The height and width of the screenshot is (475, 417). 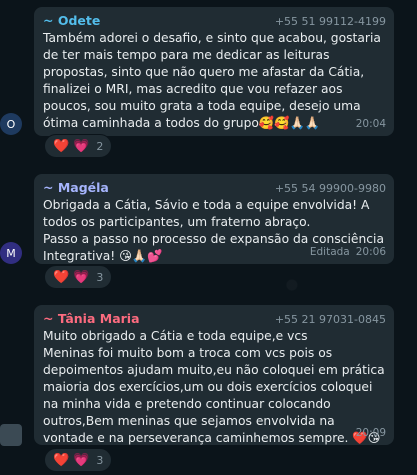 What do you see at coordinates (329, 252) in the screenshot?
I see `edited-label: Editada` at bounding box center [329, 252].